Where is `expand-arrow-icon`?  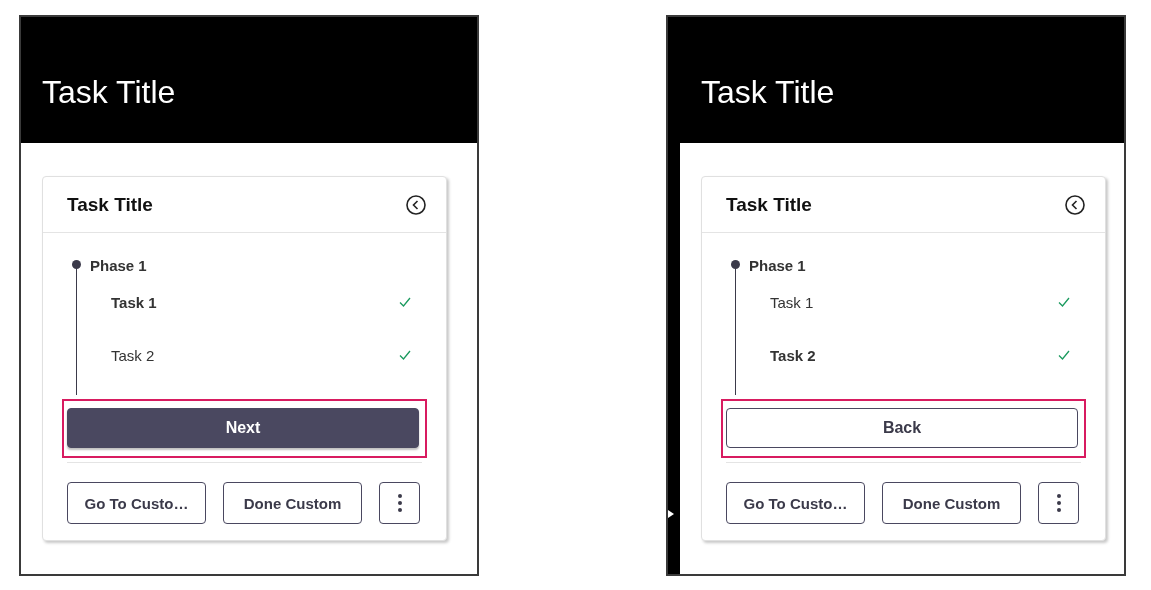
expand-arrow-icon is located at coordinates (671, 514).